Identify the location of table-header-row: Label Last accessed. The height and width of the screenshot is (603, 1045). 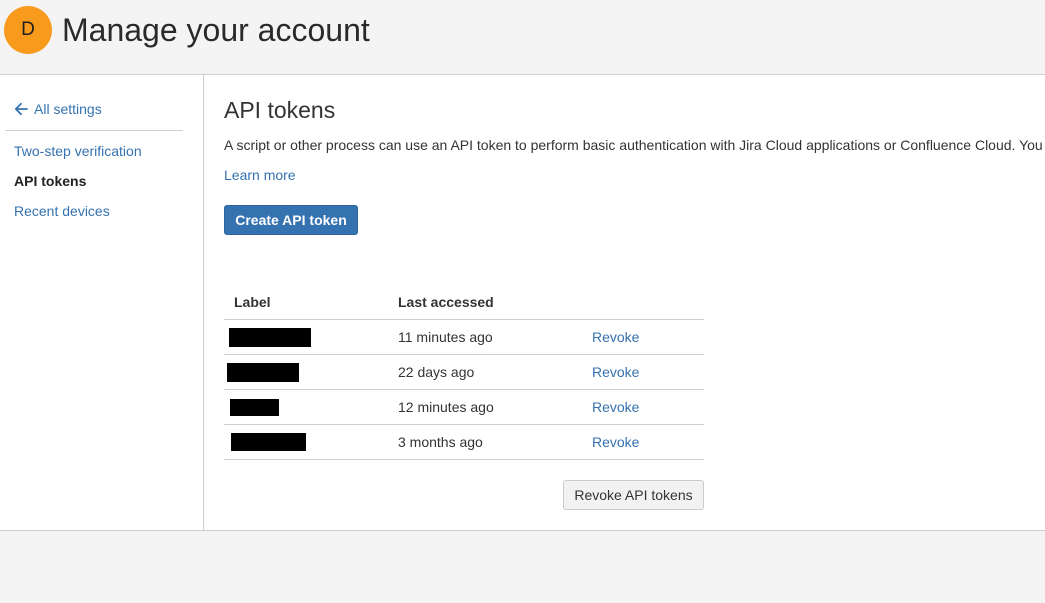
(464, 302).